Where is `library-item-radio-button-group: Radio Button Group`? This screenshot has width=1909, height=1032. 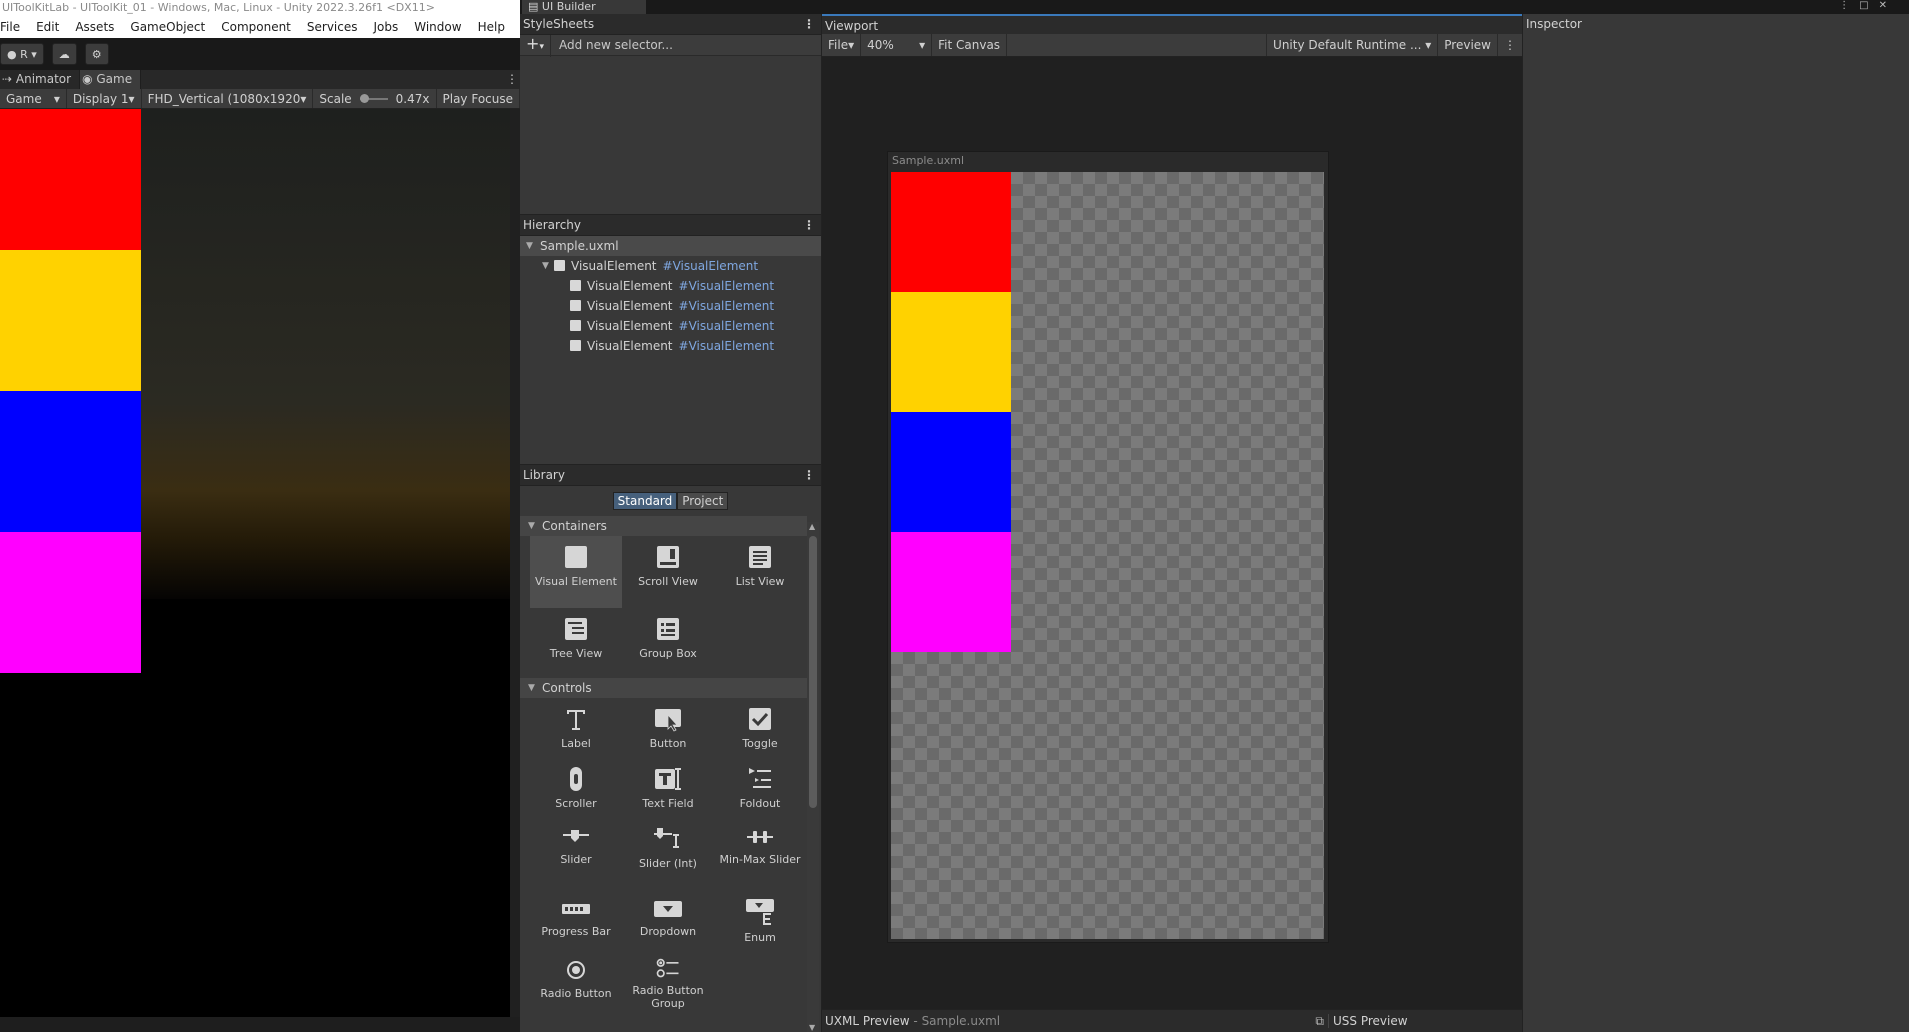
library-item-radio-button-group: Radio Button Group is located at coordinates (668, 980).